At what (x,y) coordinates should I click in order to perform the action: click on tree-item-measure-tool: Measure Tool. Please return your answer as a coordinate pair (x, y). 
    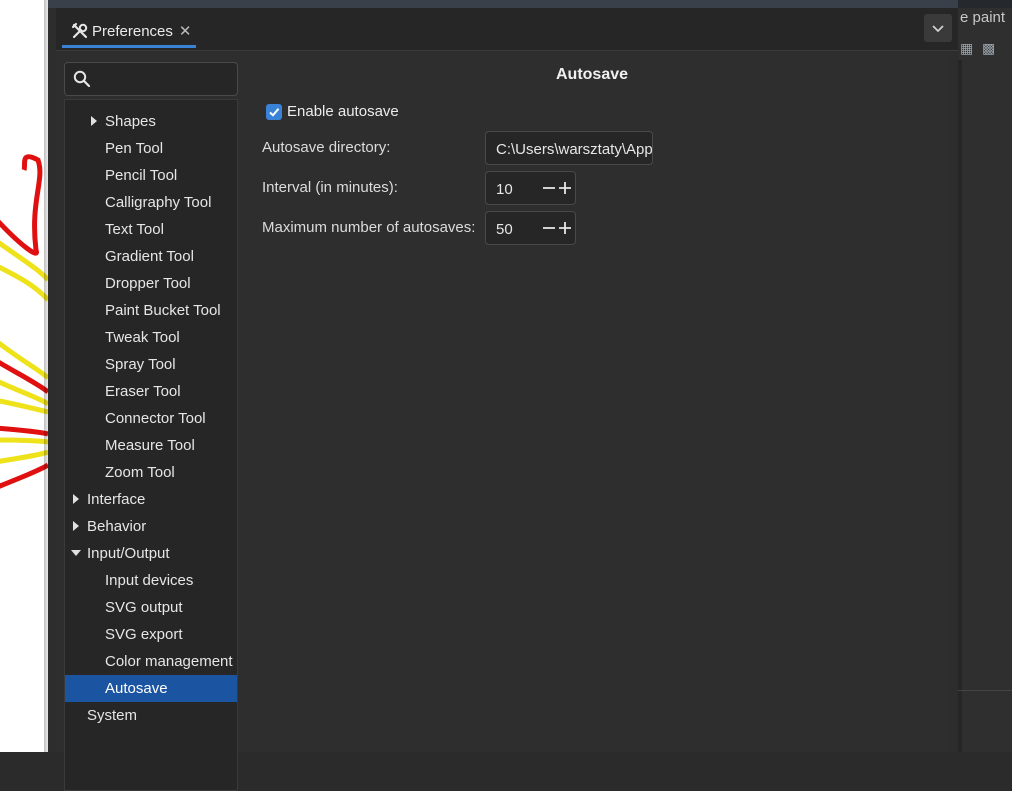
    Looking at the image, I should click on (151, 445).